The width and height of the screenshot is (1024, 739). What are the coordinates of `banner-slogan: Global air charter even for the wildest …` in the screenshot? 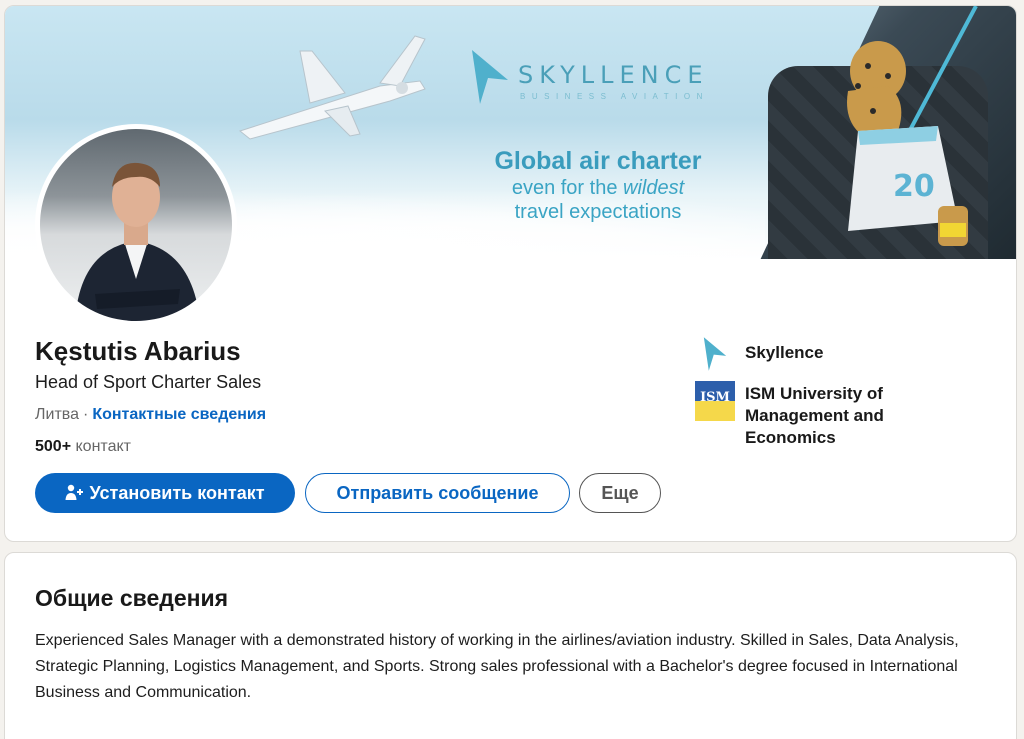 It's located at (598, 185).